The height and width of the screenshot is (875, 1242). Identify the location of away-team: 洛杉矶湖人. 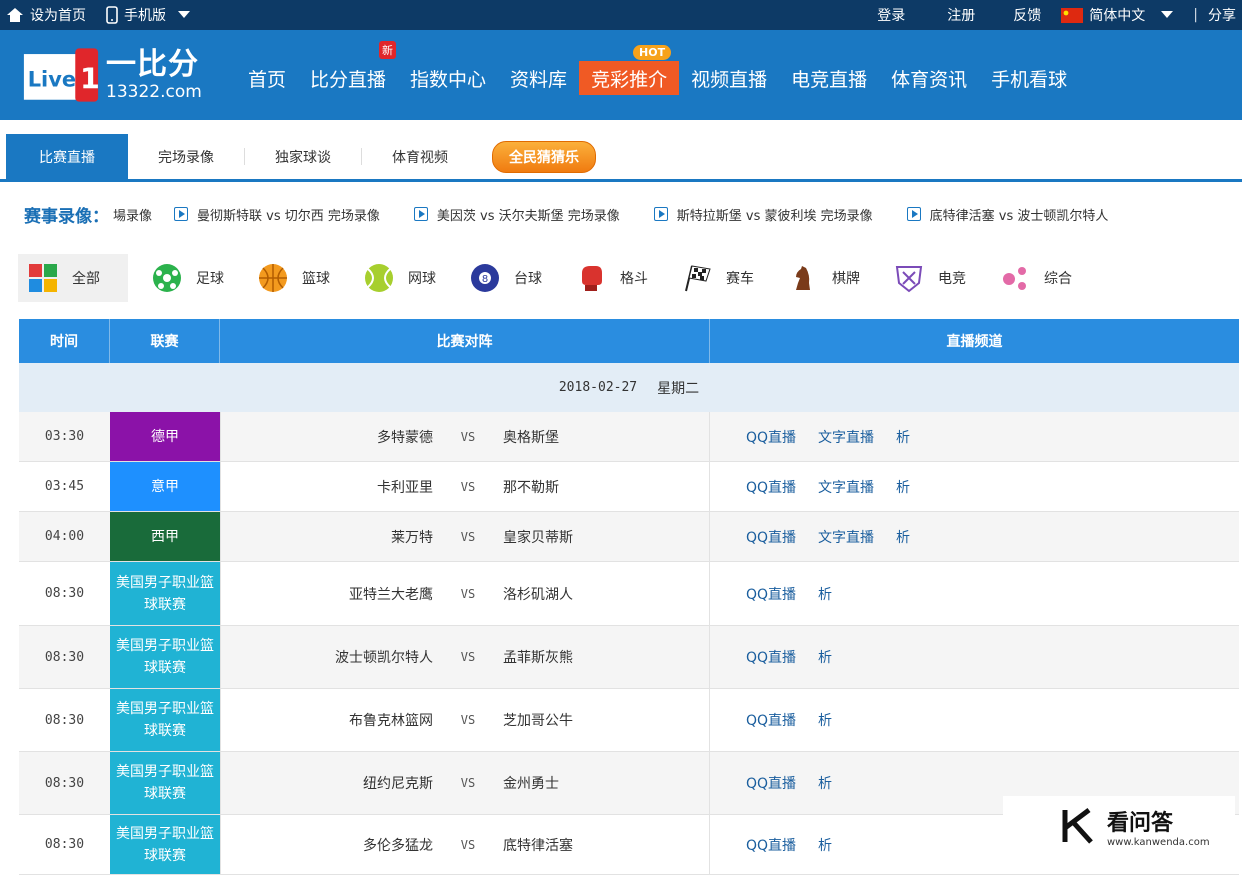
(606, 594).